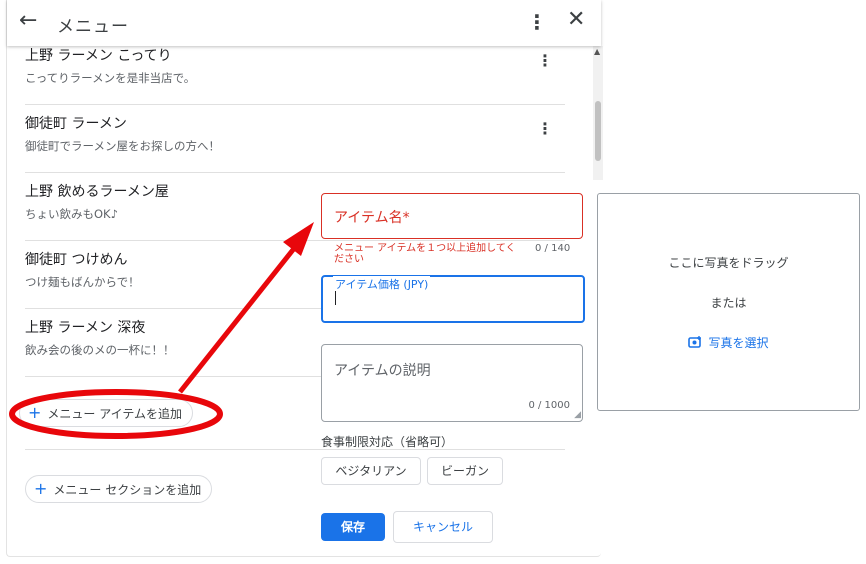 Image resolution: width=866 pixels, height=564 pixels. Describe the element at coordinates (93, 27) in the screenshot. I see `page-title: メニュー` at that location.